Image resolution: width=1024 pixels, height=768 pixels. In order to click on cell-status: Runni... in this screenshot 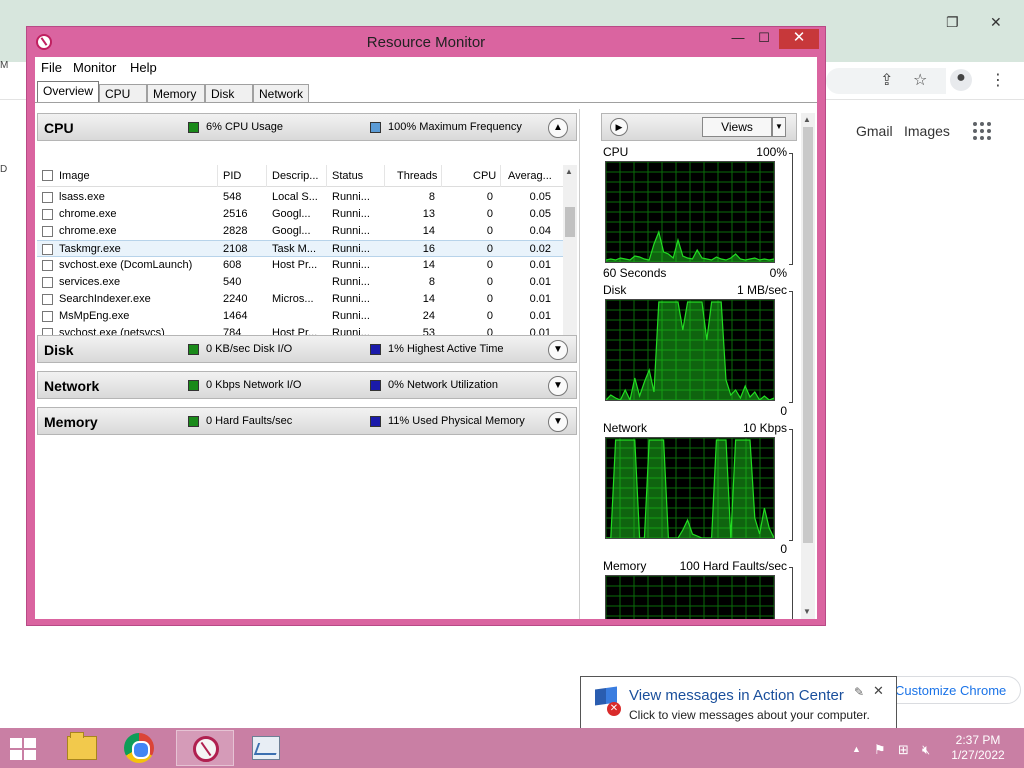, I will do `click(351, 316)`.